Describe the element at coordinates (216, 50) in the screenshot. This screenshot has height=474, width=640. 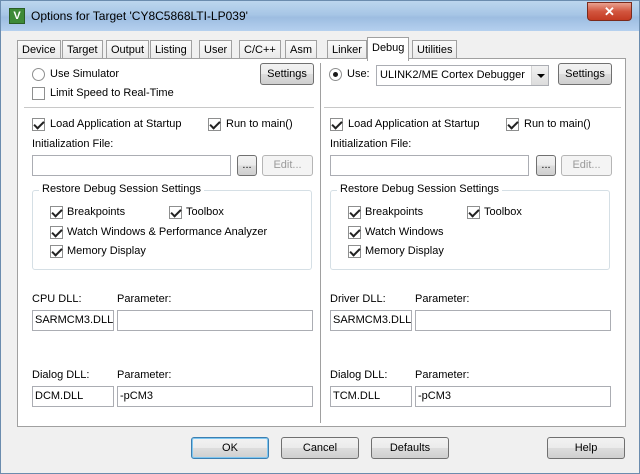
I see `tab-user: User` at that location.